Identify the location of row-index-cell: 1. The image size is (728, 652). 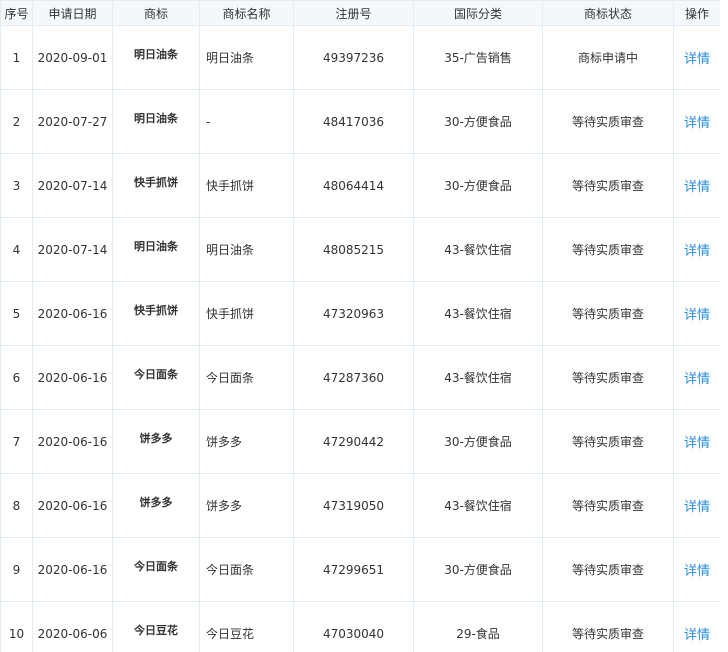
(16, 57).